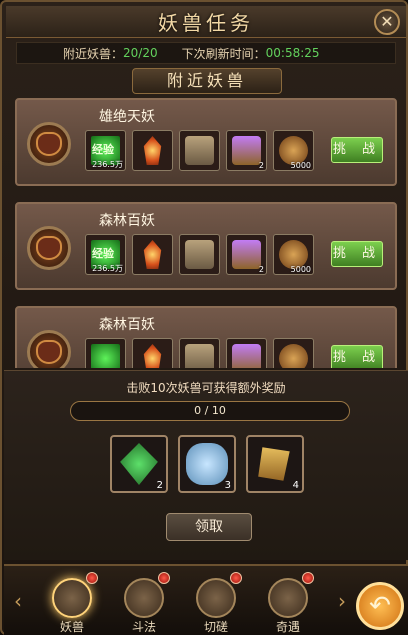 The height and width of the screenshot is (635, 408). Describe the element at coordinates (295, 485) in the screenshot. I see `bonus-qty: 4` at that location.